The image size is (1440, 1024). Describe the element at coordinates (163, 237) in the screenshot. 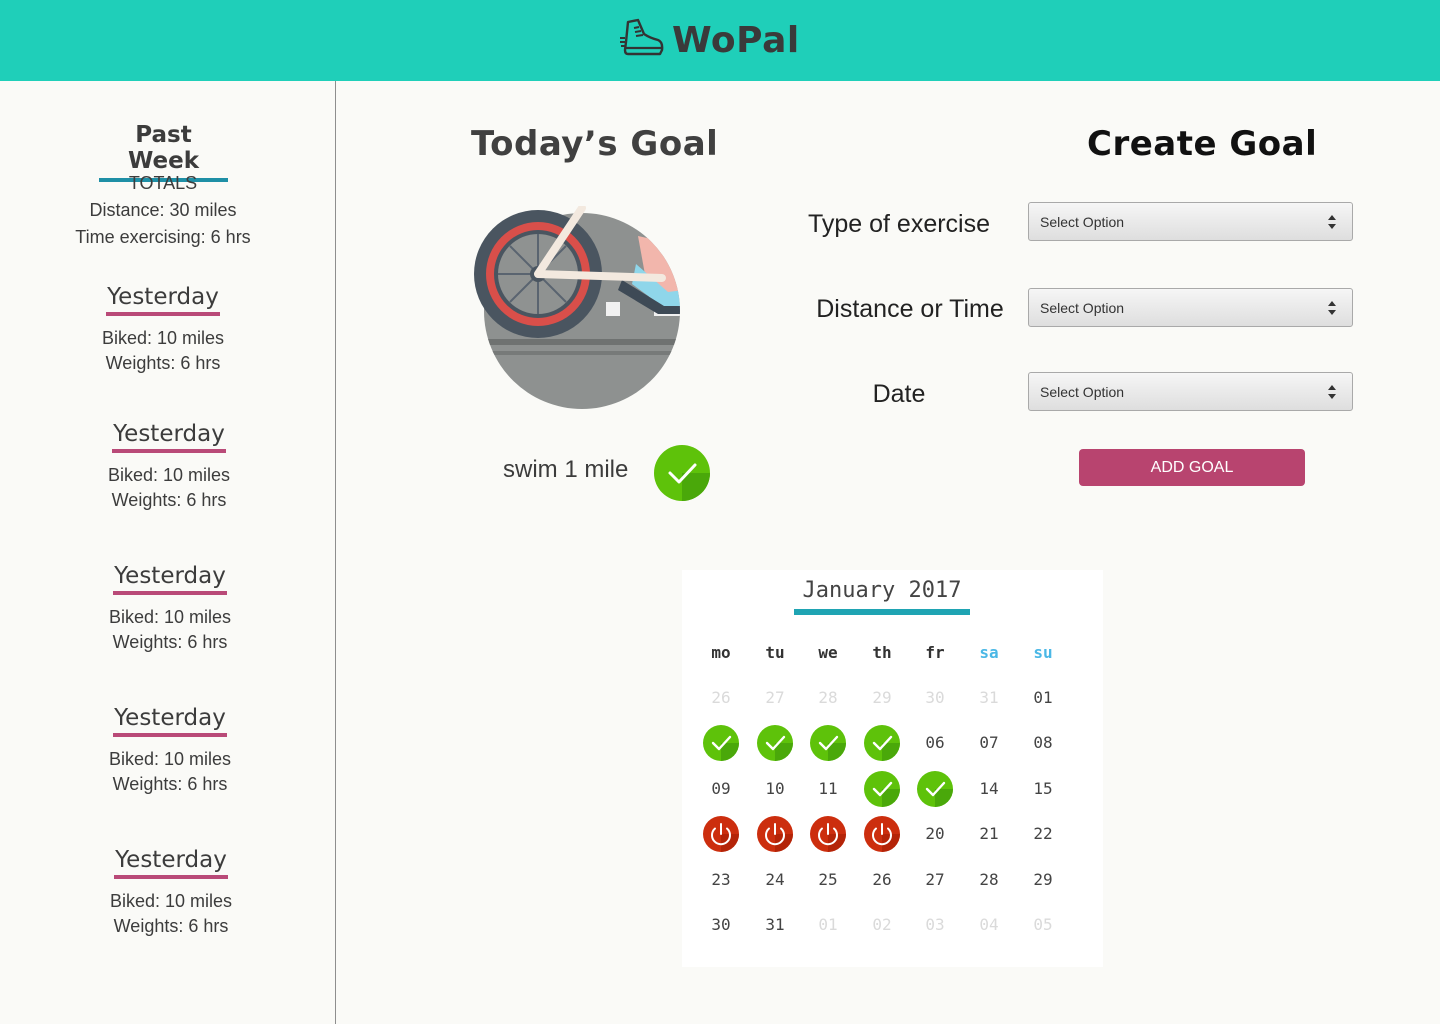

I see `totals-time: Time exercising: 6 hrs` at that location.